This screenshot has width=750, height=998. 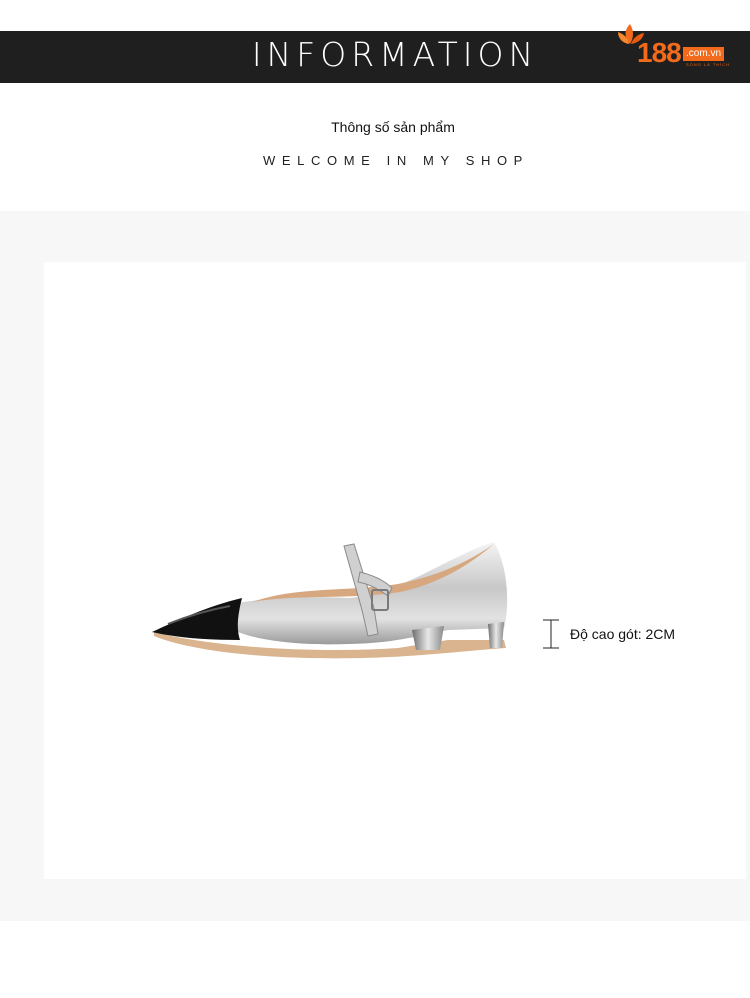 What do you see at coordinates (704, 54) in the screenshot?
I see `logo-domain: .com.vn` at bounding box center [704, 54].